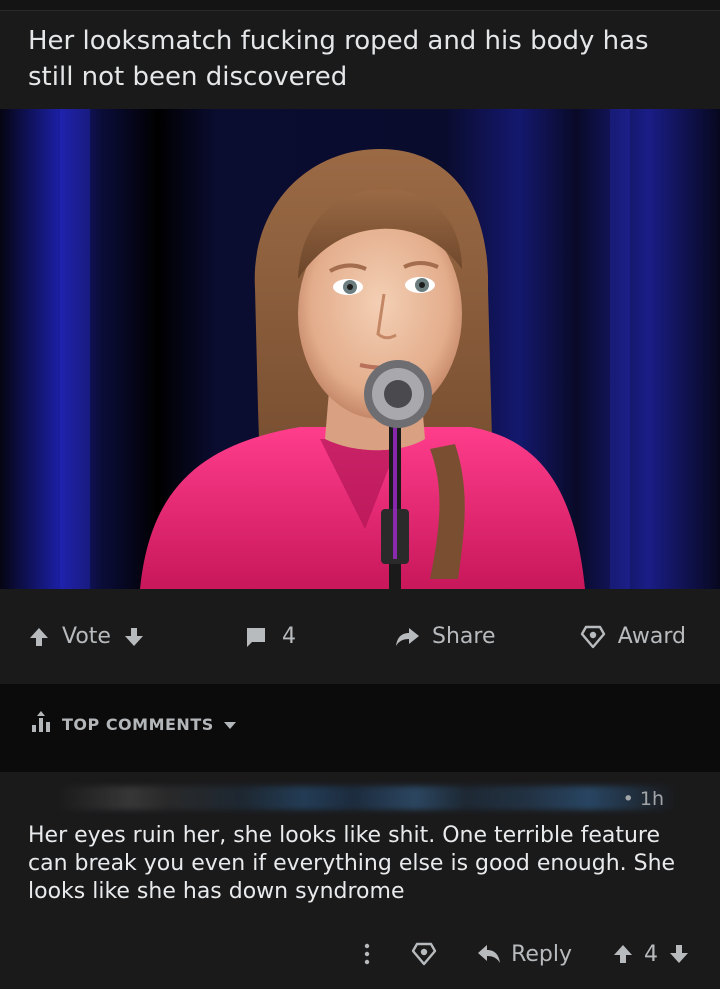 The width and height of the screenshot is (720, 989). Describe the element at coordinates (360, 5) in the screenshot. I see `top-divider` at that location.